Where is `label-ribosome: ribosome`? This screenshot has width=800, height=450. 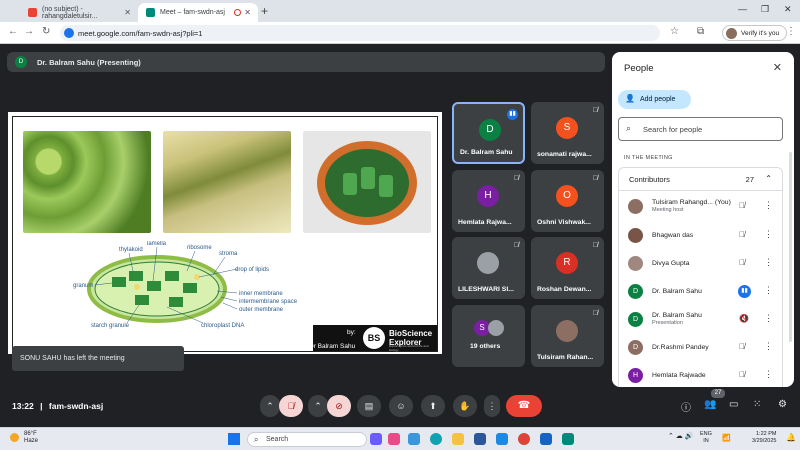 label-ribosome: ribosome is located at coordinates (199, 248).